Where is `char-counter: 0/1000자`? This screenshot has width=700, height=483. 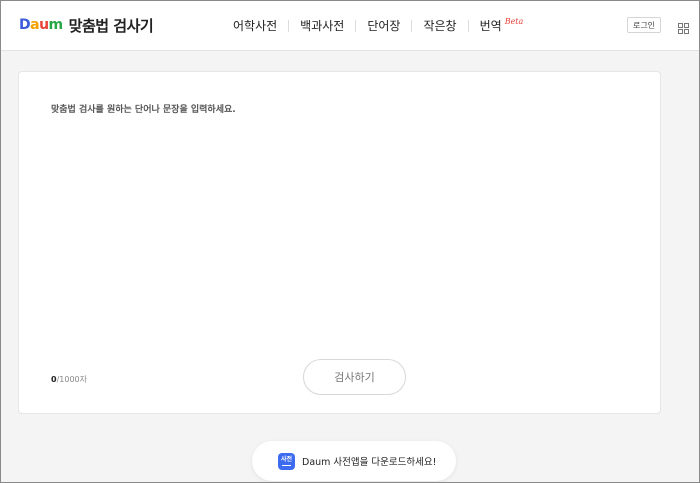 char-counter: 0/1000자 is located at coordinates (69, 379).